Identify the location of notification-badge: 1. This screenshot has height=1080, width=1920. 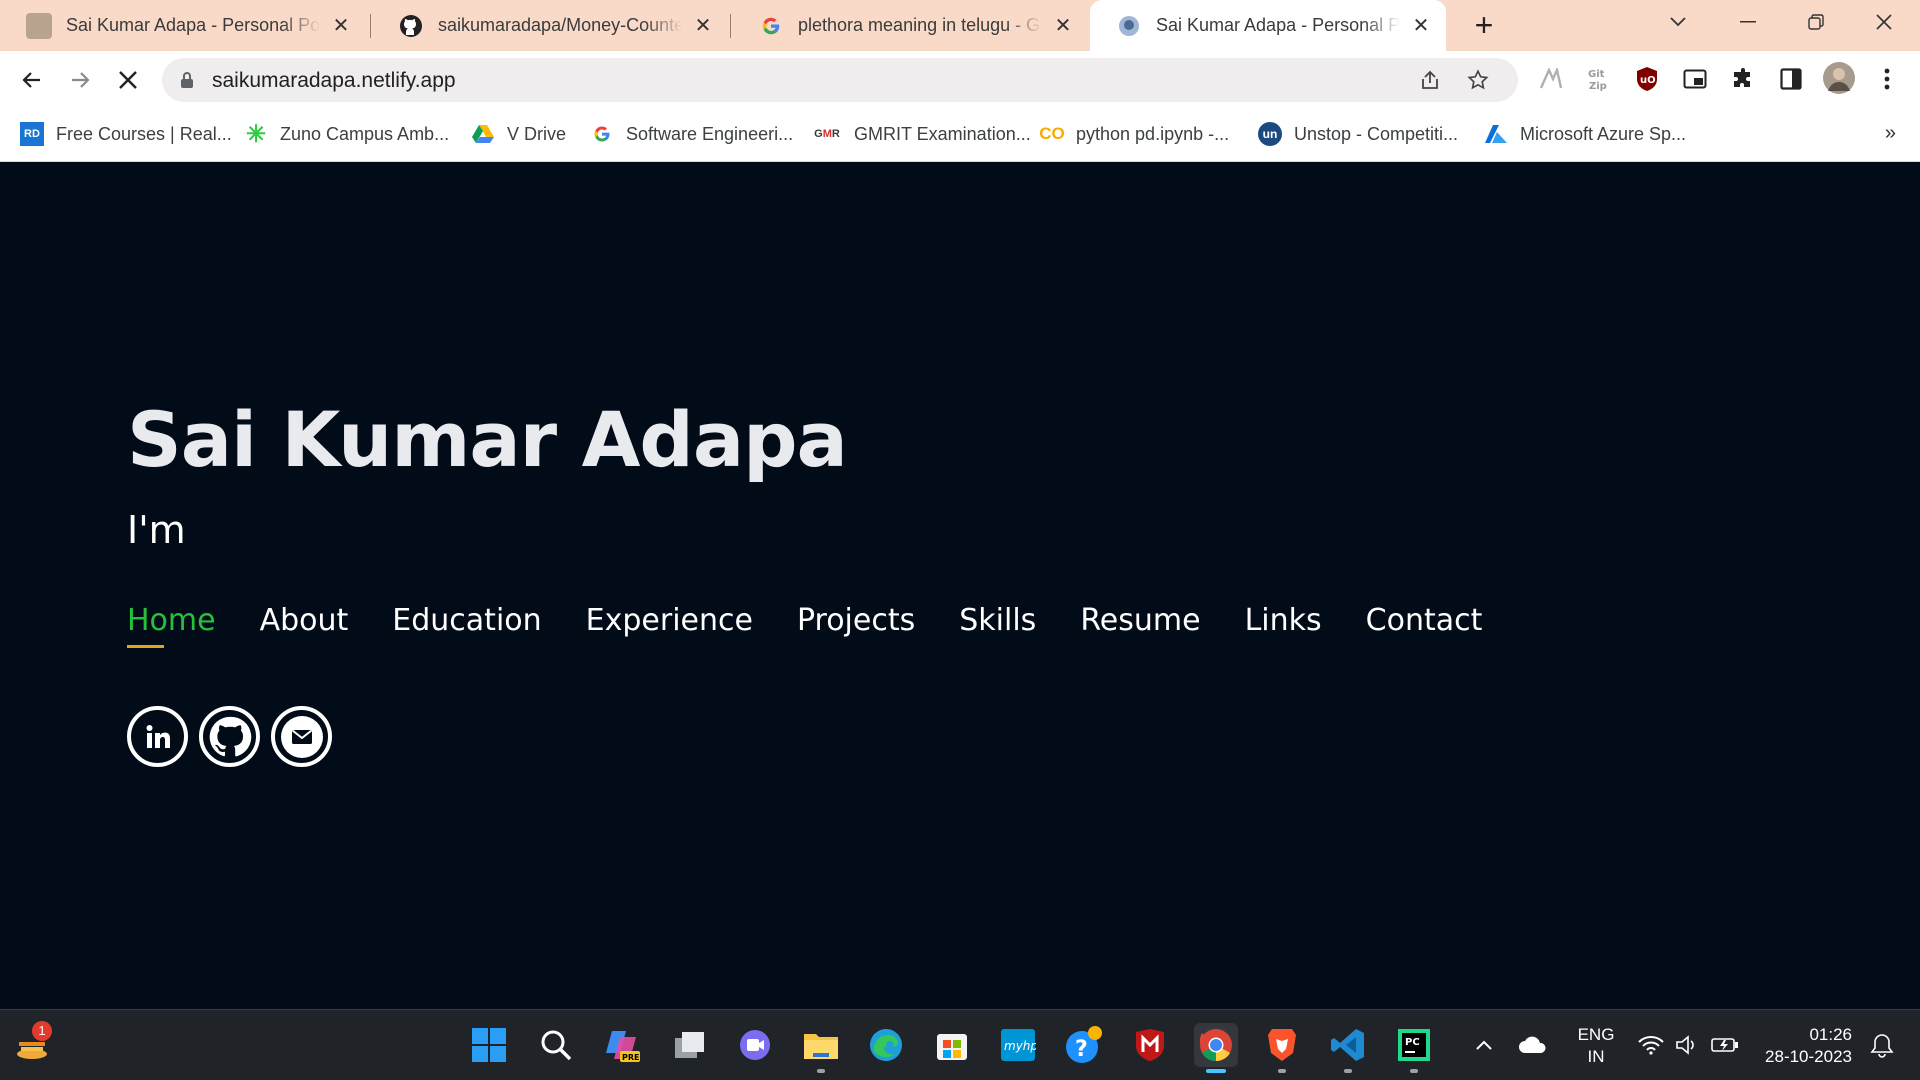
(42, 1031).